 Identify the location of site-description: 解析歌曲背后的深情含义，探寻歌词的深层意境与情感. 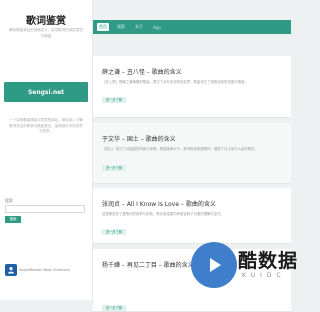
(46, 33).